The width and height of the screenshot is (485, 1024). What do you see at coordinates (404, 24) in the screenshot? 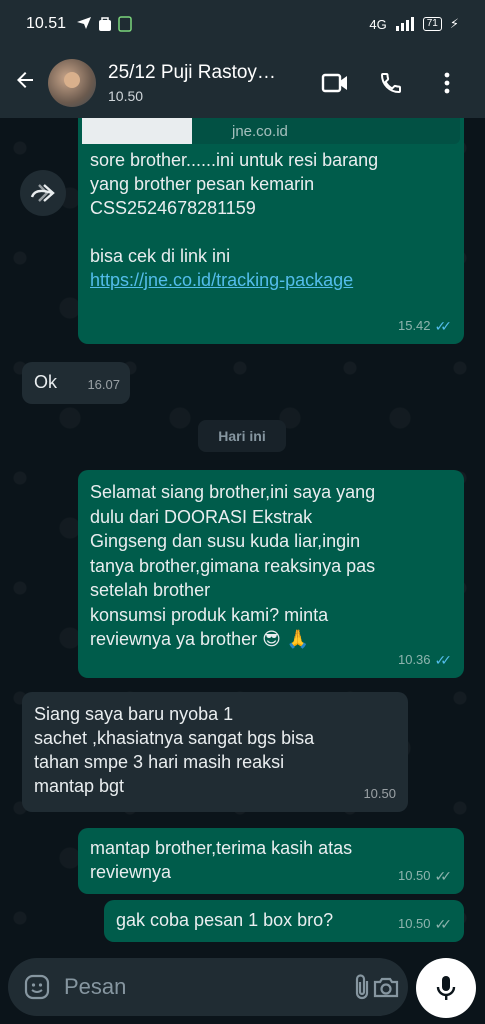
I see `signal-icon` at bounding box center [404, 24].